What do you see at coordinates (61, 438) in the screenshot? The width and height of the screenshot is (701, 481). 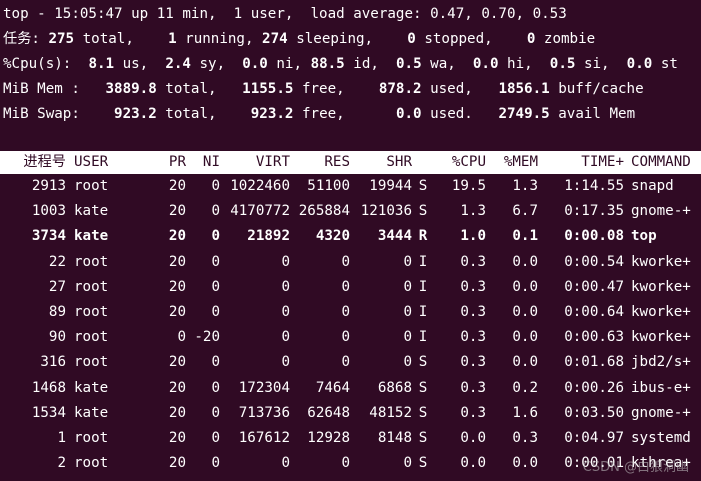 I see `cell-pid: 1` at bounding box center [61, 438].